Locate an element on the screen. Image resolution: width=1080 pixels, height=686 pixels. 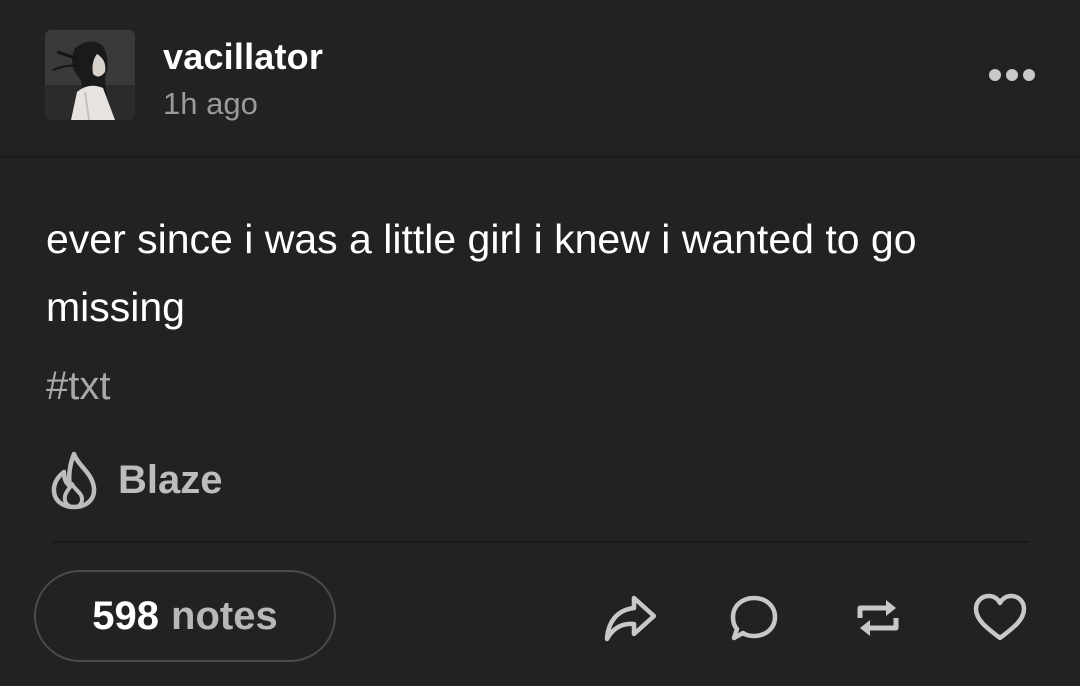
username: vacillator is located at coordinates (243, 57).